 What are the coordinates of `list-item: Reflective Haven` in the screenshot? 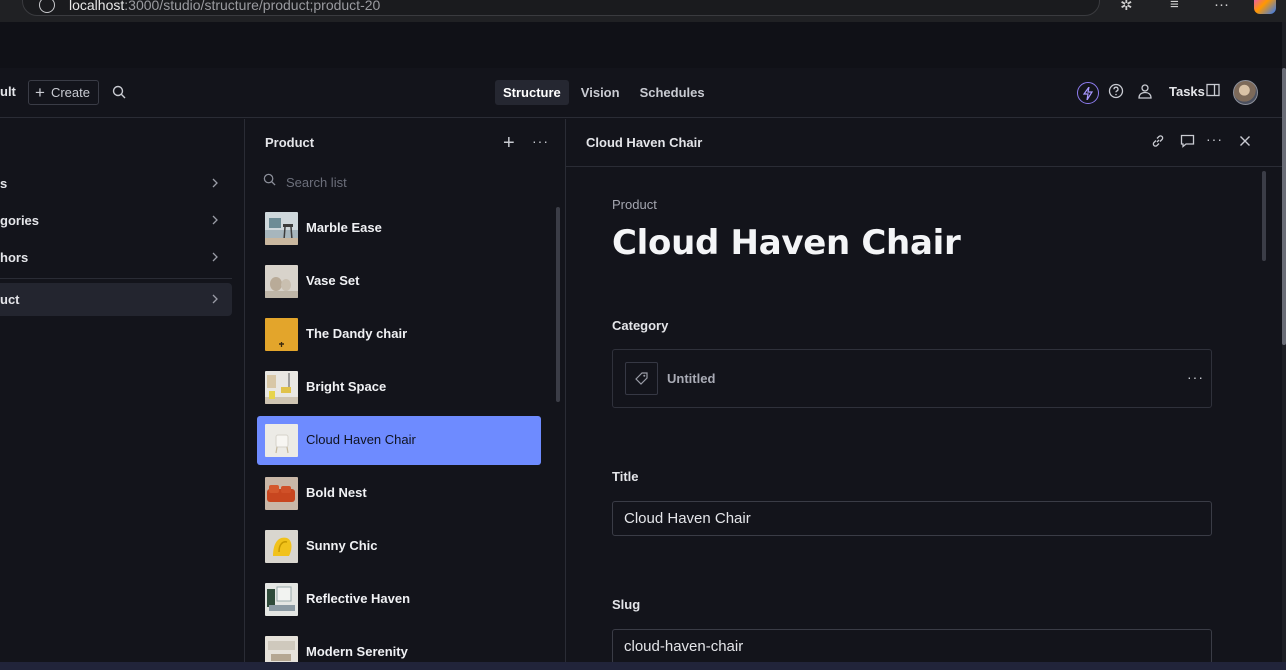 It's located at (399, 599).